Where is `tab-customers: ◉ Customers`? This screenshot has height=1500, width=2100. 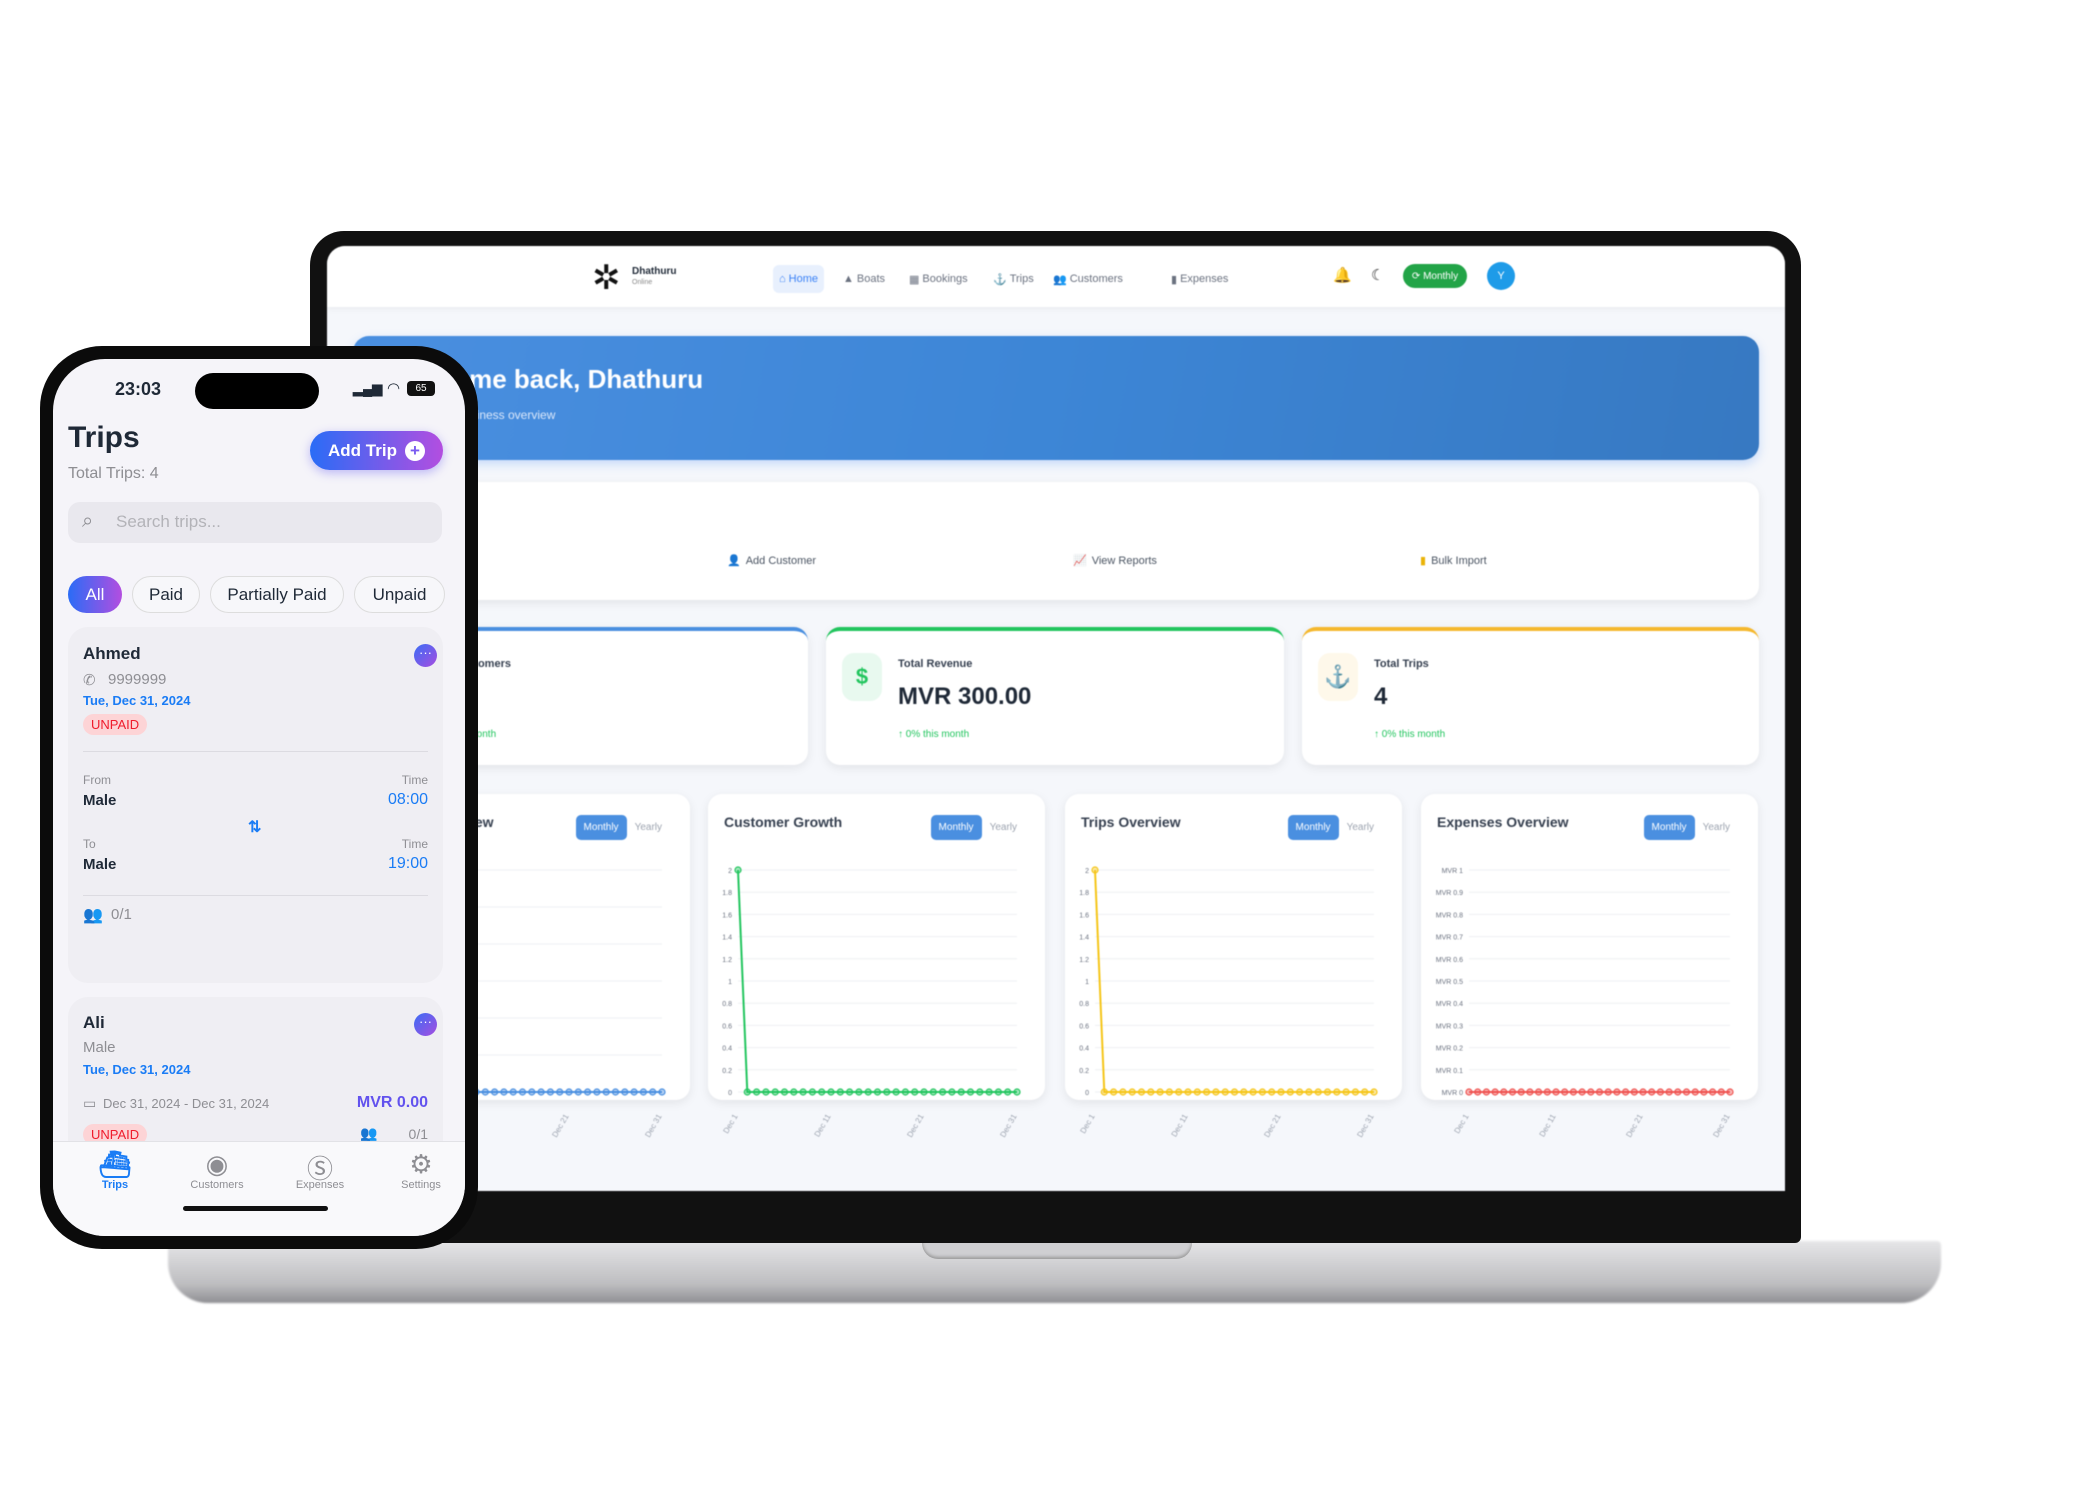
tab-customers: ◉ Customers is located at coordinates (217, 1170).